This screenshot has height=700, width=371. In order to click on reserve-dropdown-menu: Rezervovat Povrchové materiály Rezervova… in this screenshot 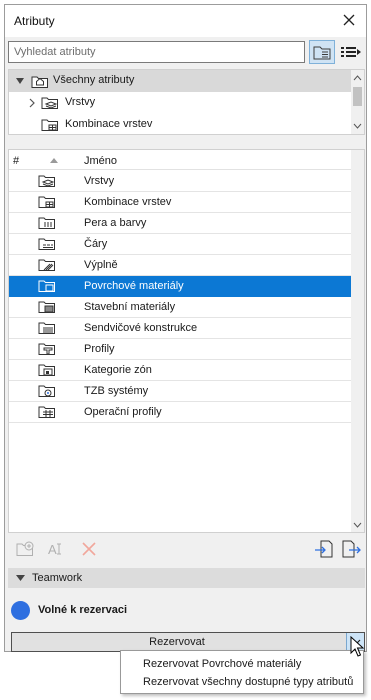, I will do `click(242, 672)`.